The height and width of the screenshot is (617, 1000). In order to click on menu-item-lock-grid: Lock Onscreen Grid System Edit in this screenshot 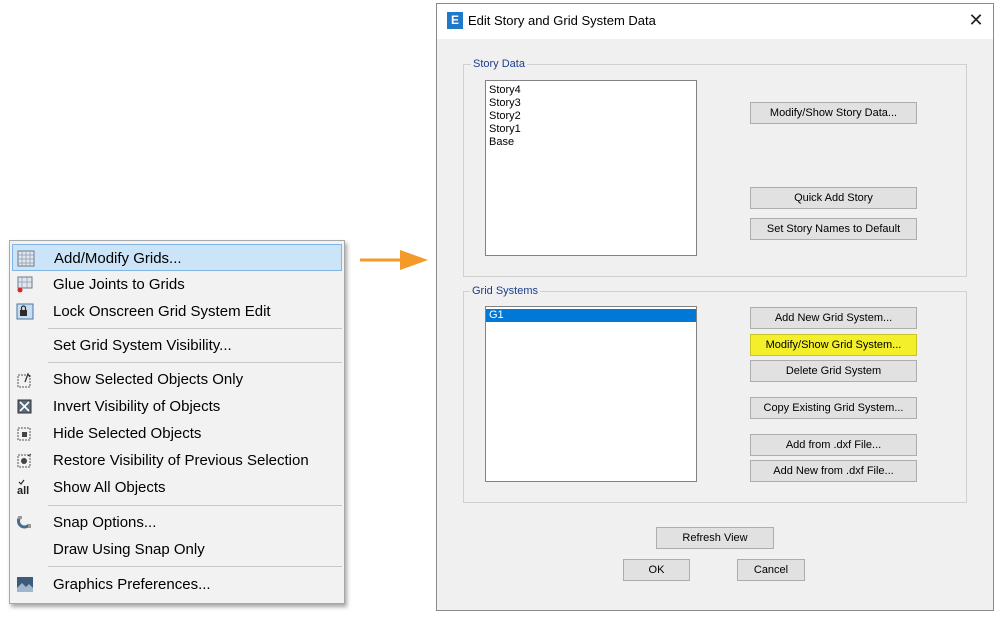, I will do `click(177, 311)`.